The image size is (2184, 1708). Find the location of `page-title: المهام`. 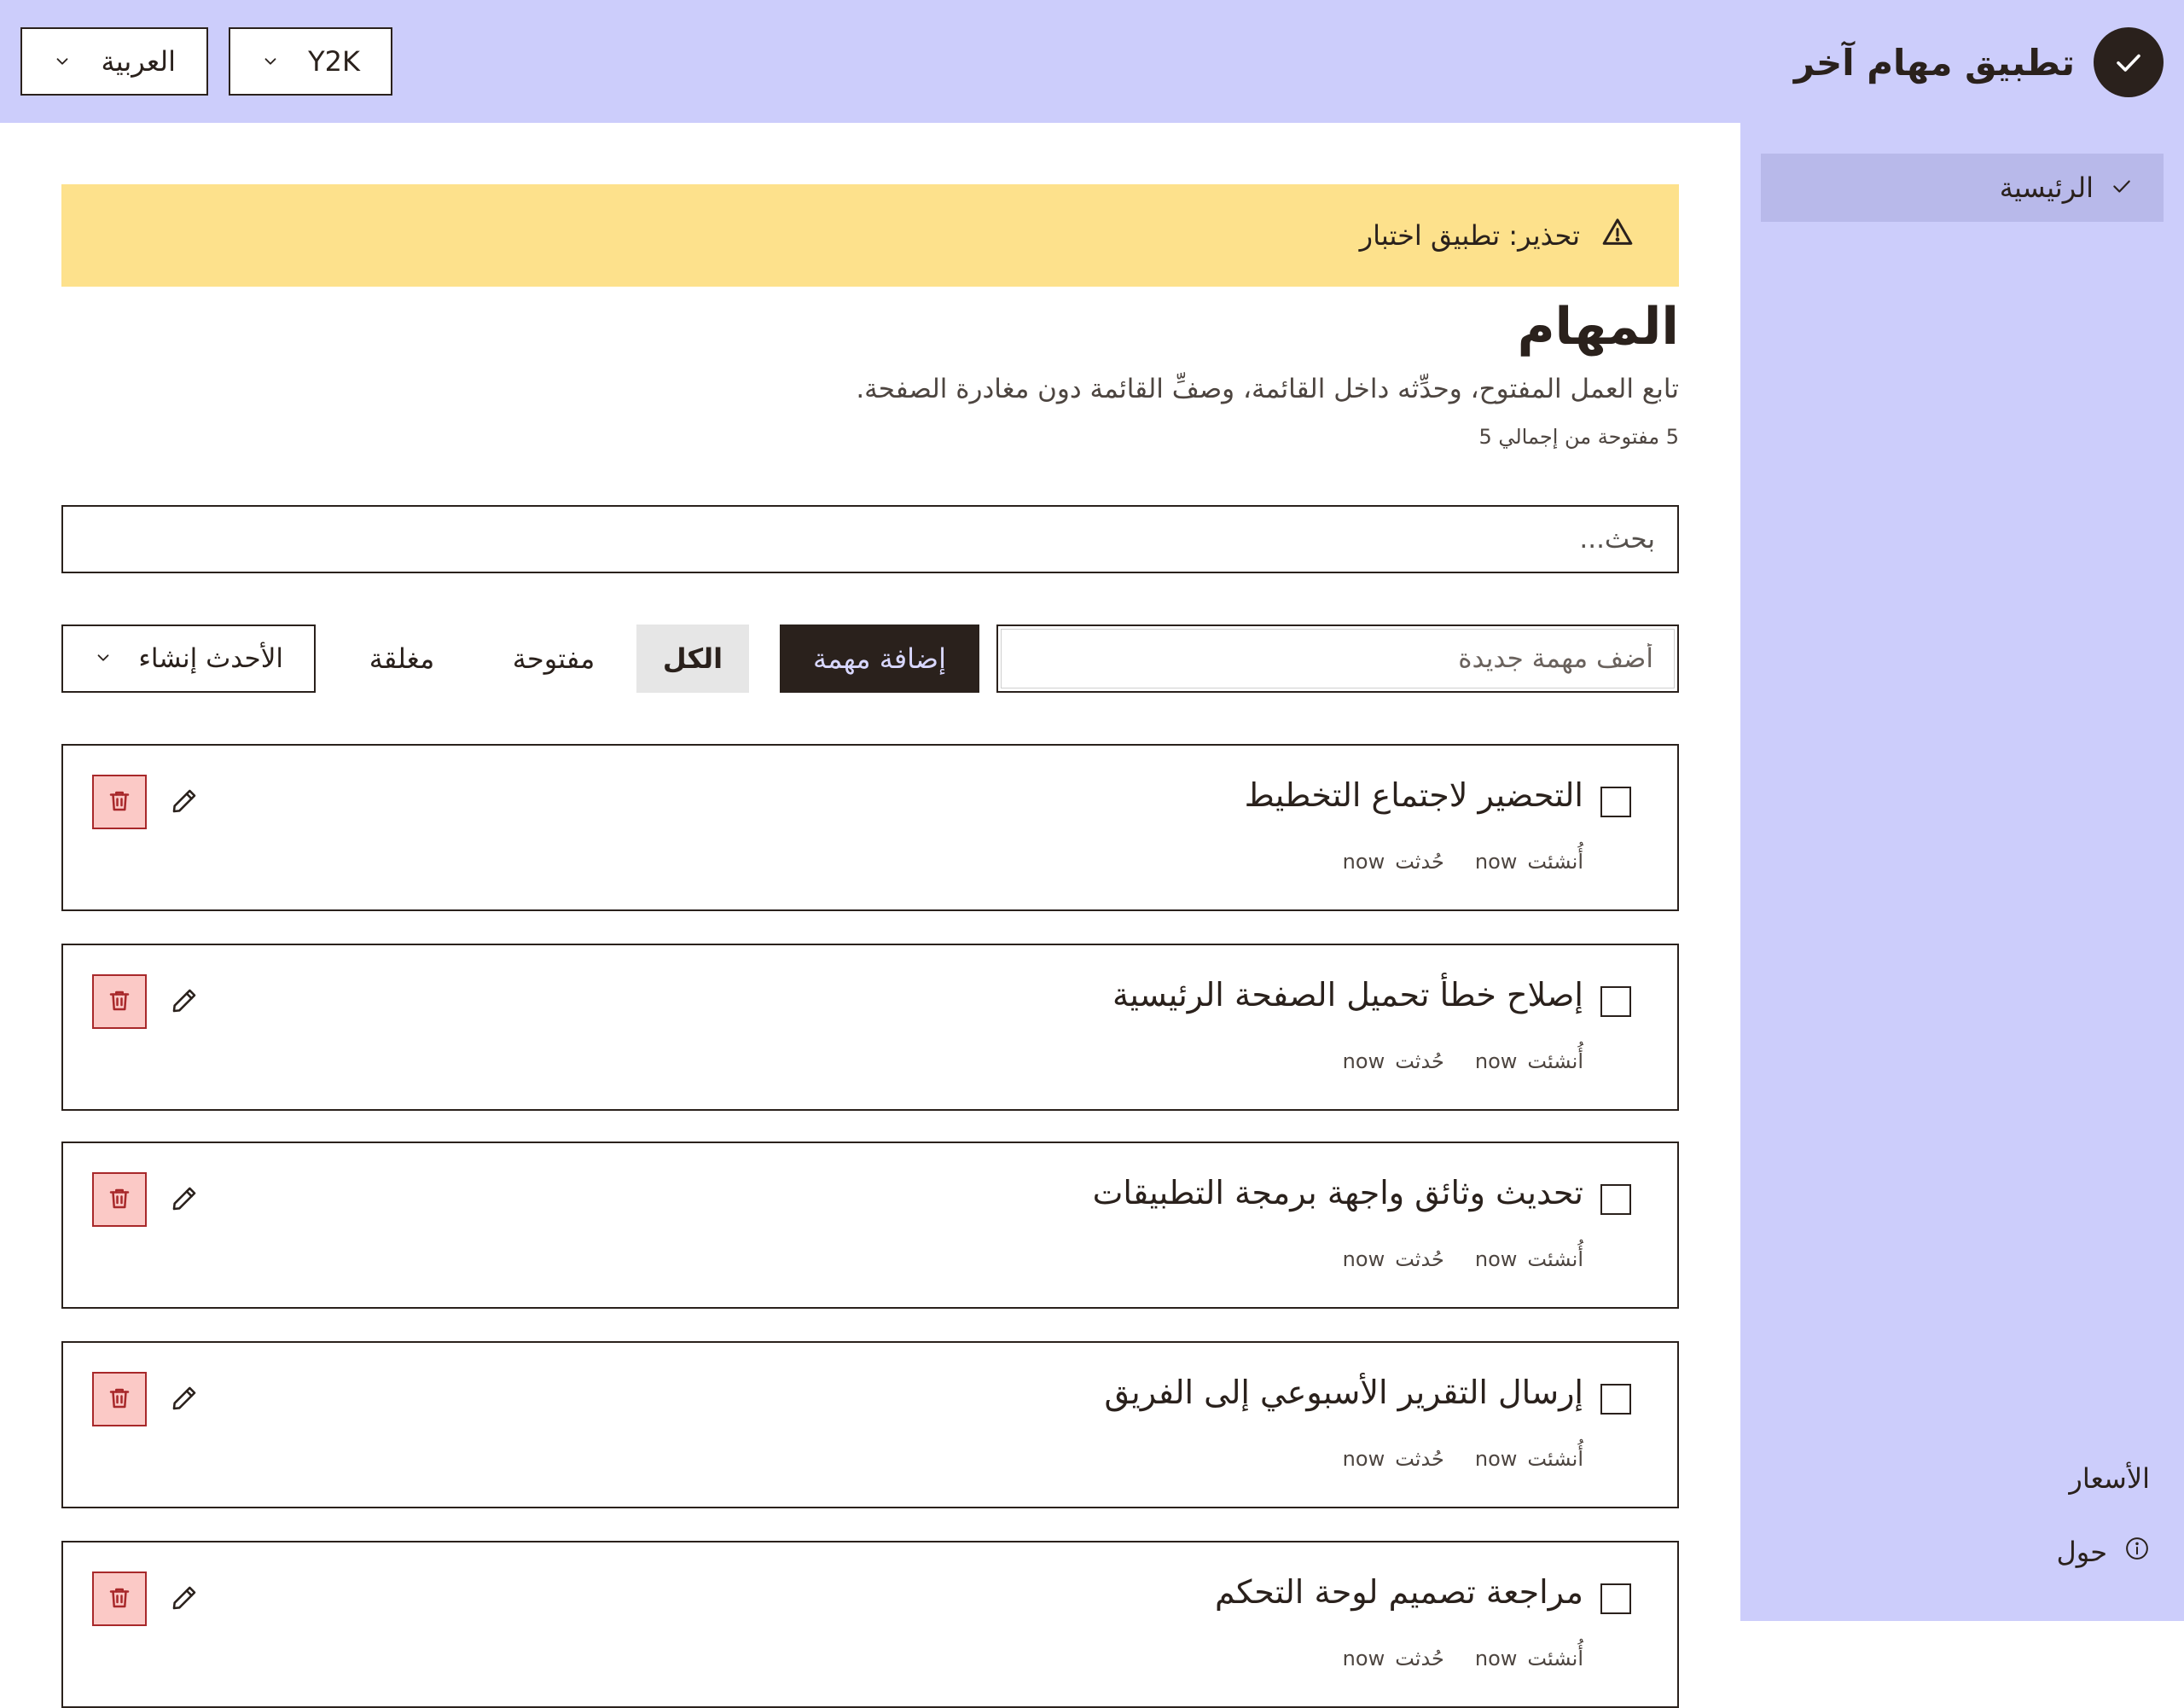

page-title: المهام is located at coordinates (1598, 327).